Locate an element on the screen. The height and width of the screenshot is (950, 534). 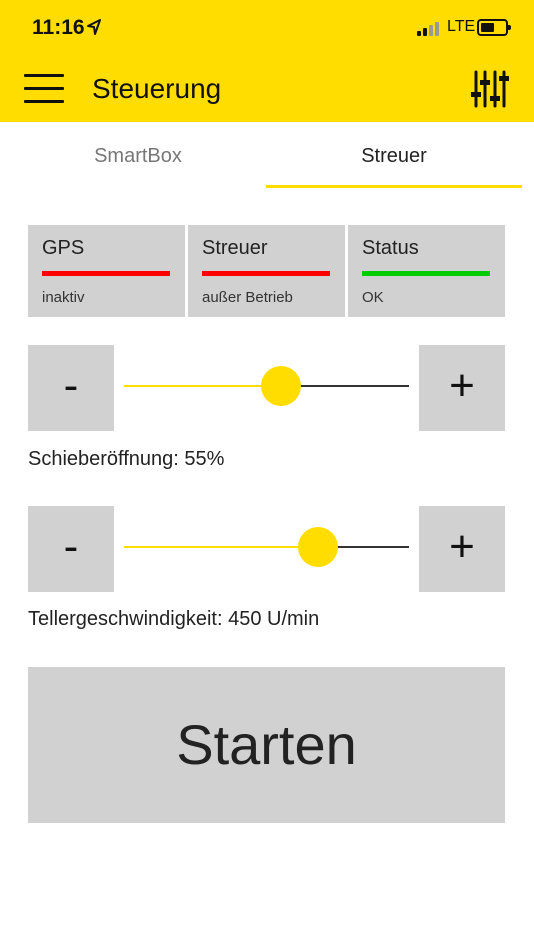
opening-decrease-button: - is located at coordinates (71, 388).